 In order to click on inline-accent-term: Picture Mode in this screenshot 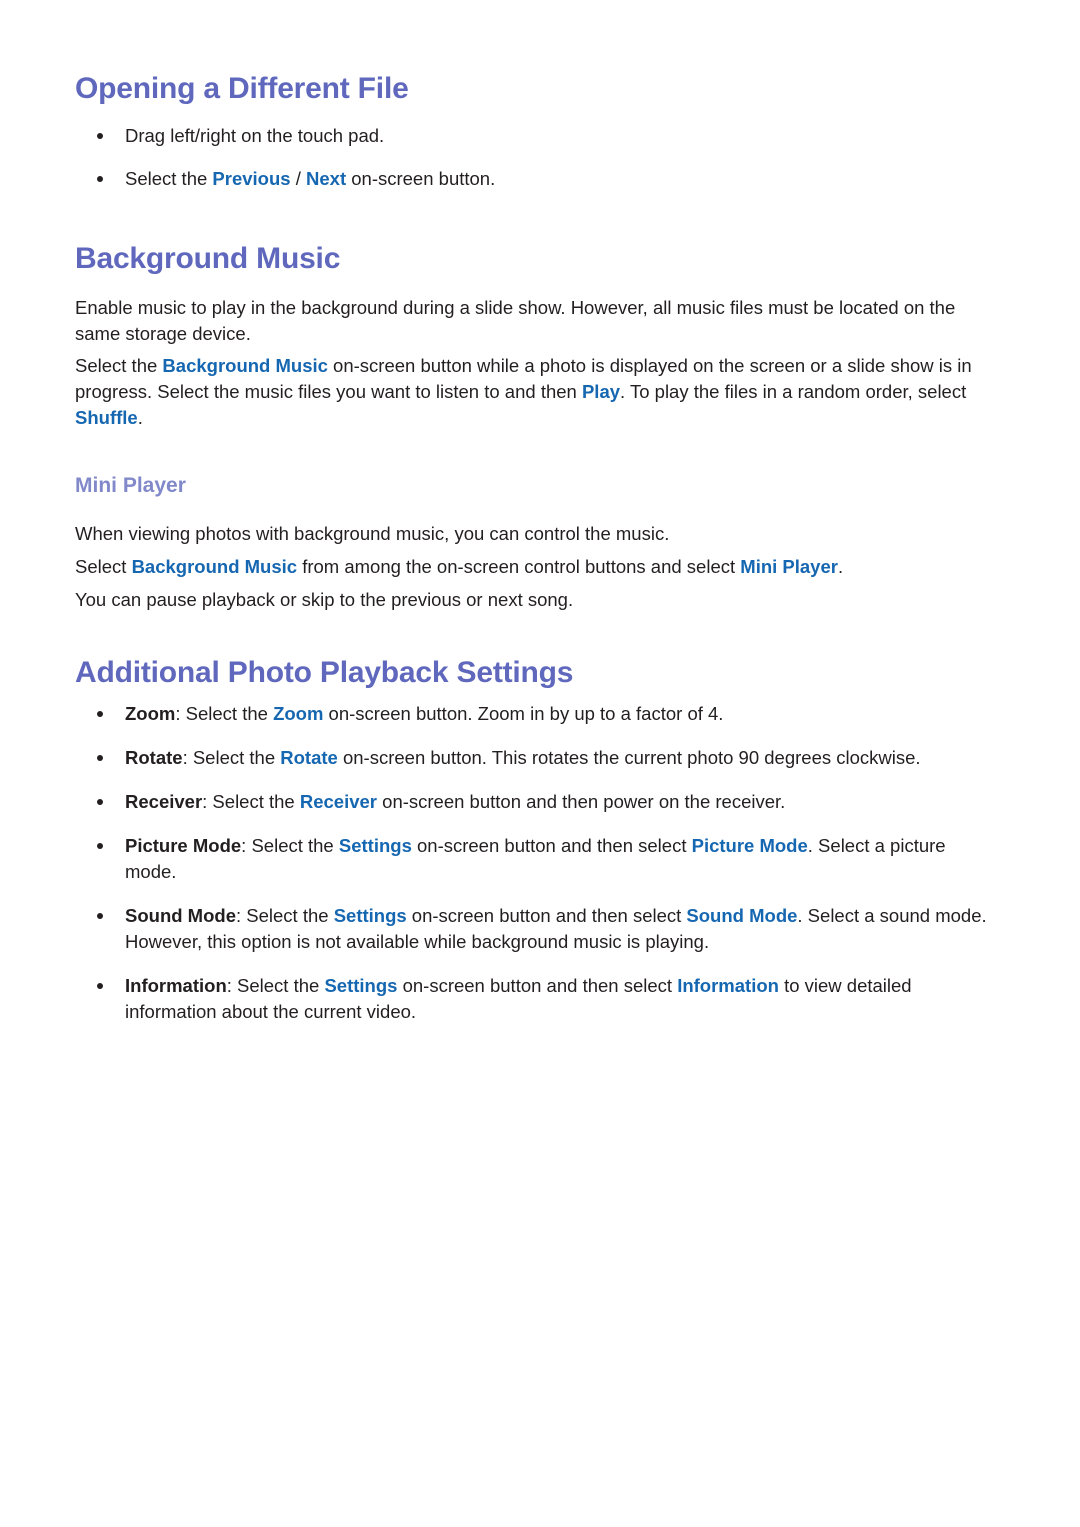, I will do `click(749, 845)`.